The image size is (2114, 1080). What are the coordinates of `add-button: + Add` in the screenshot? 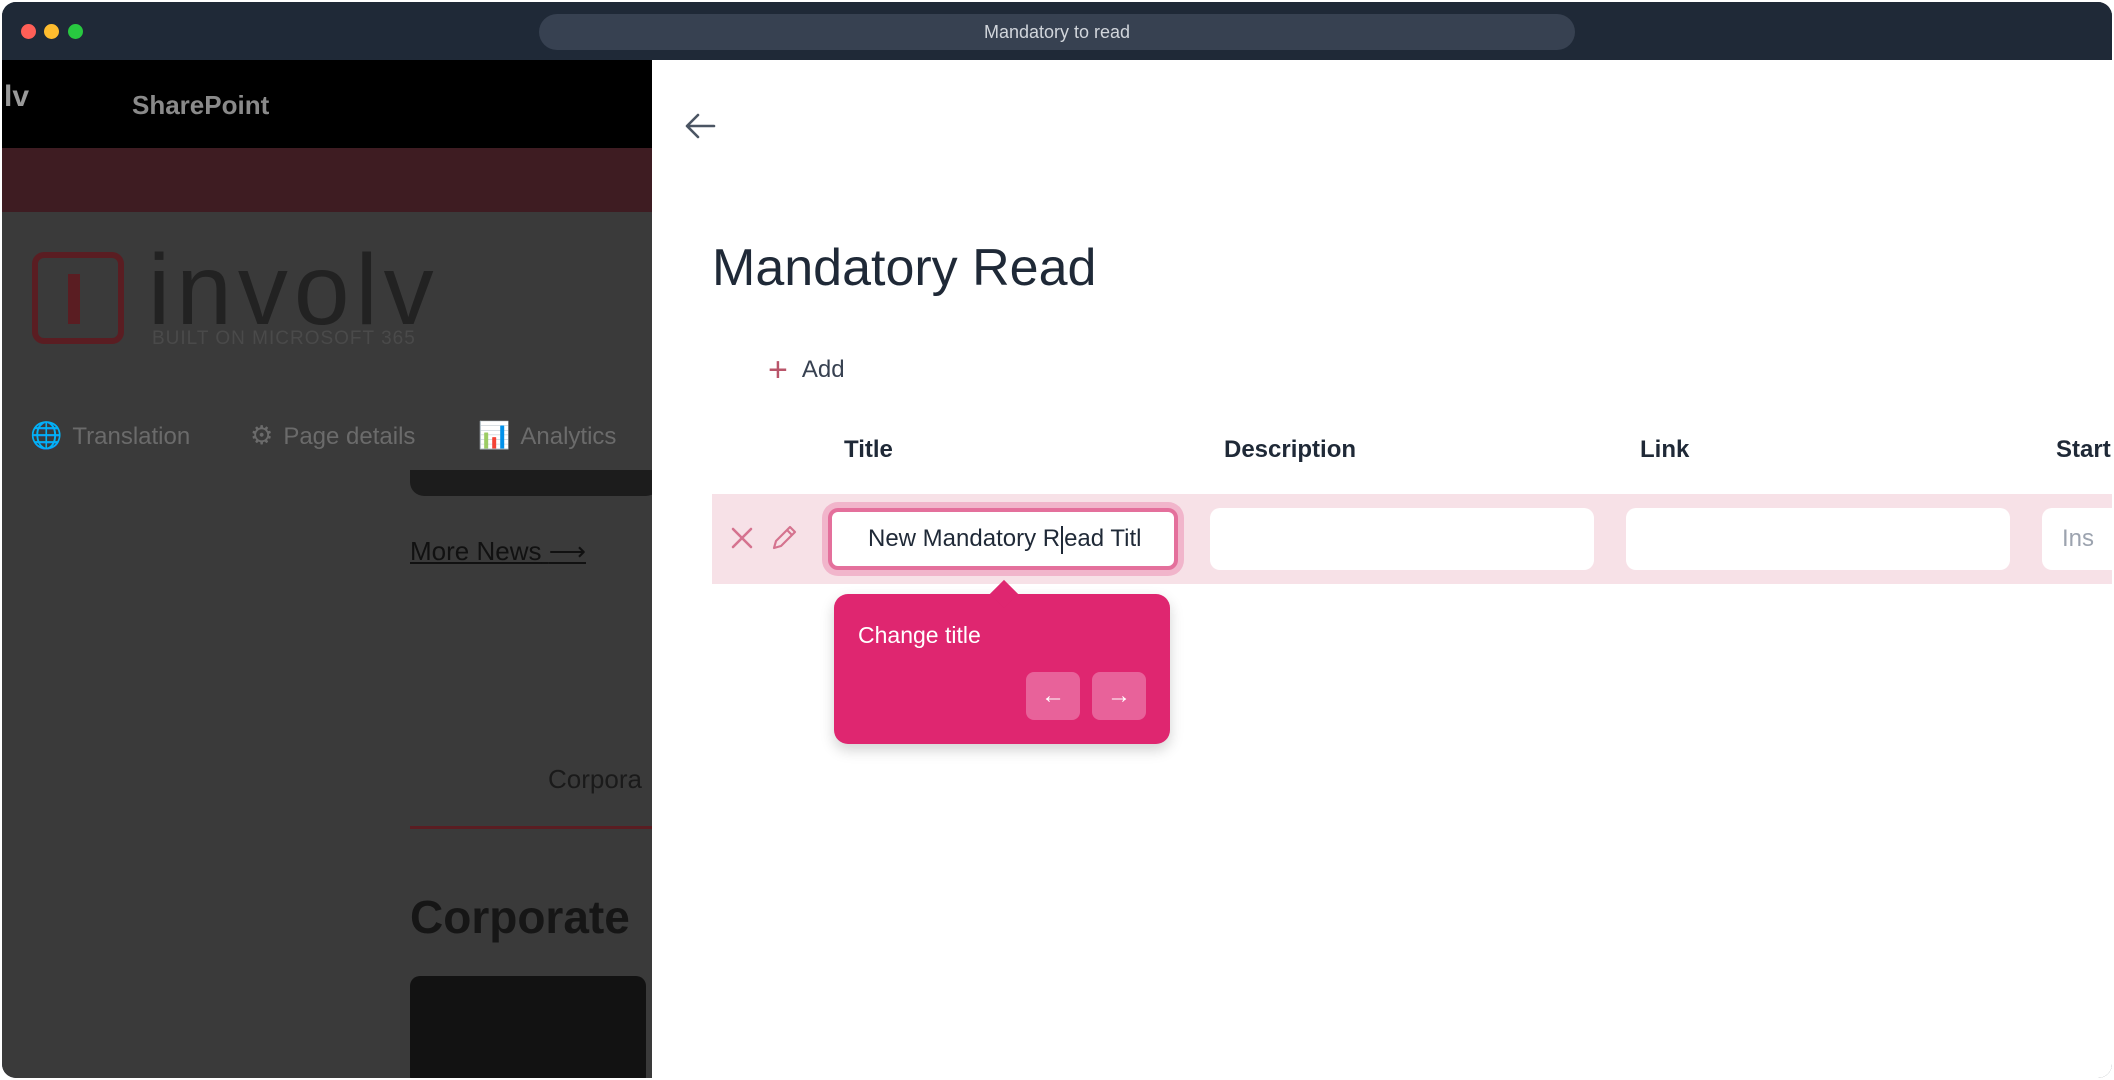 It's located at (806, 370).